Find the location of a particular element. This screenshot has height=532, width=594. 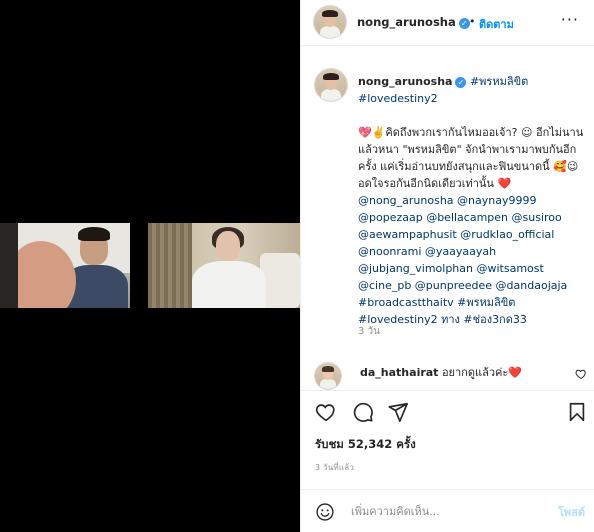

comment-text: da_hathairat อยากดูแล้วค่ะ❤️ is located at coordinates (441, 372).